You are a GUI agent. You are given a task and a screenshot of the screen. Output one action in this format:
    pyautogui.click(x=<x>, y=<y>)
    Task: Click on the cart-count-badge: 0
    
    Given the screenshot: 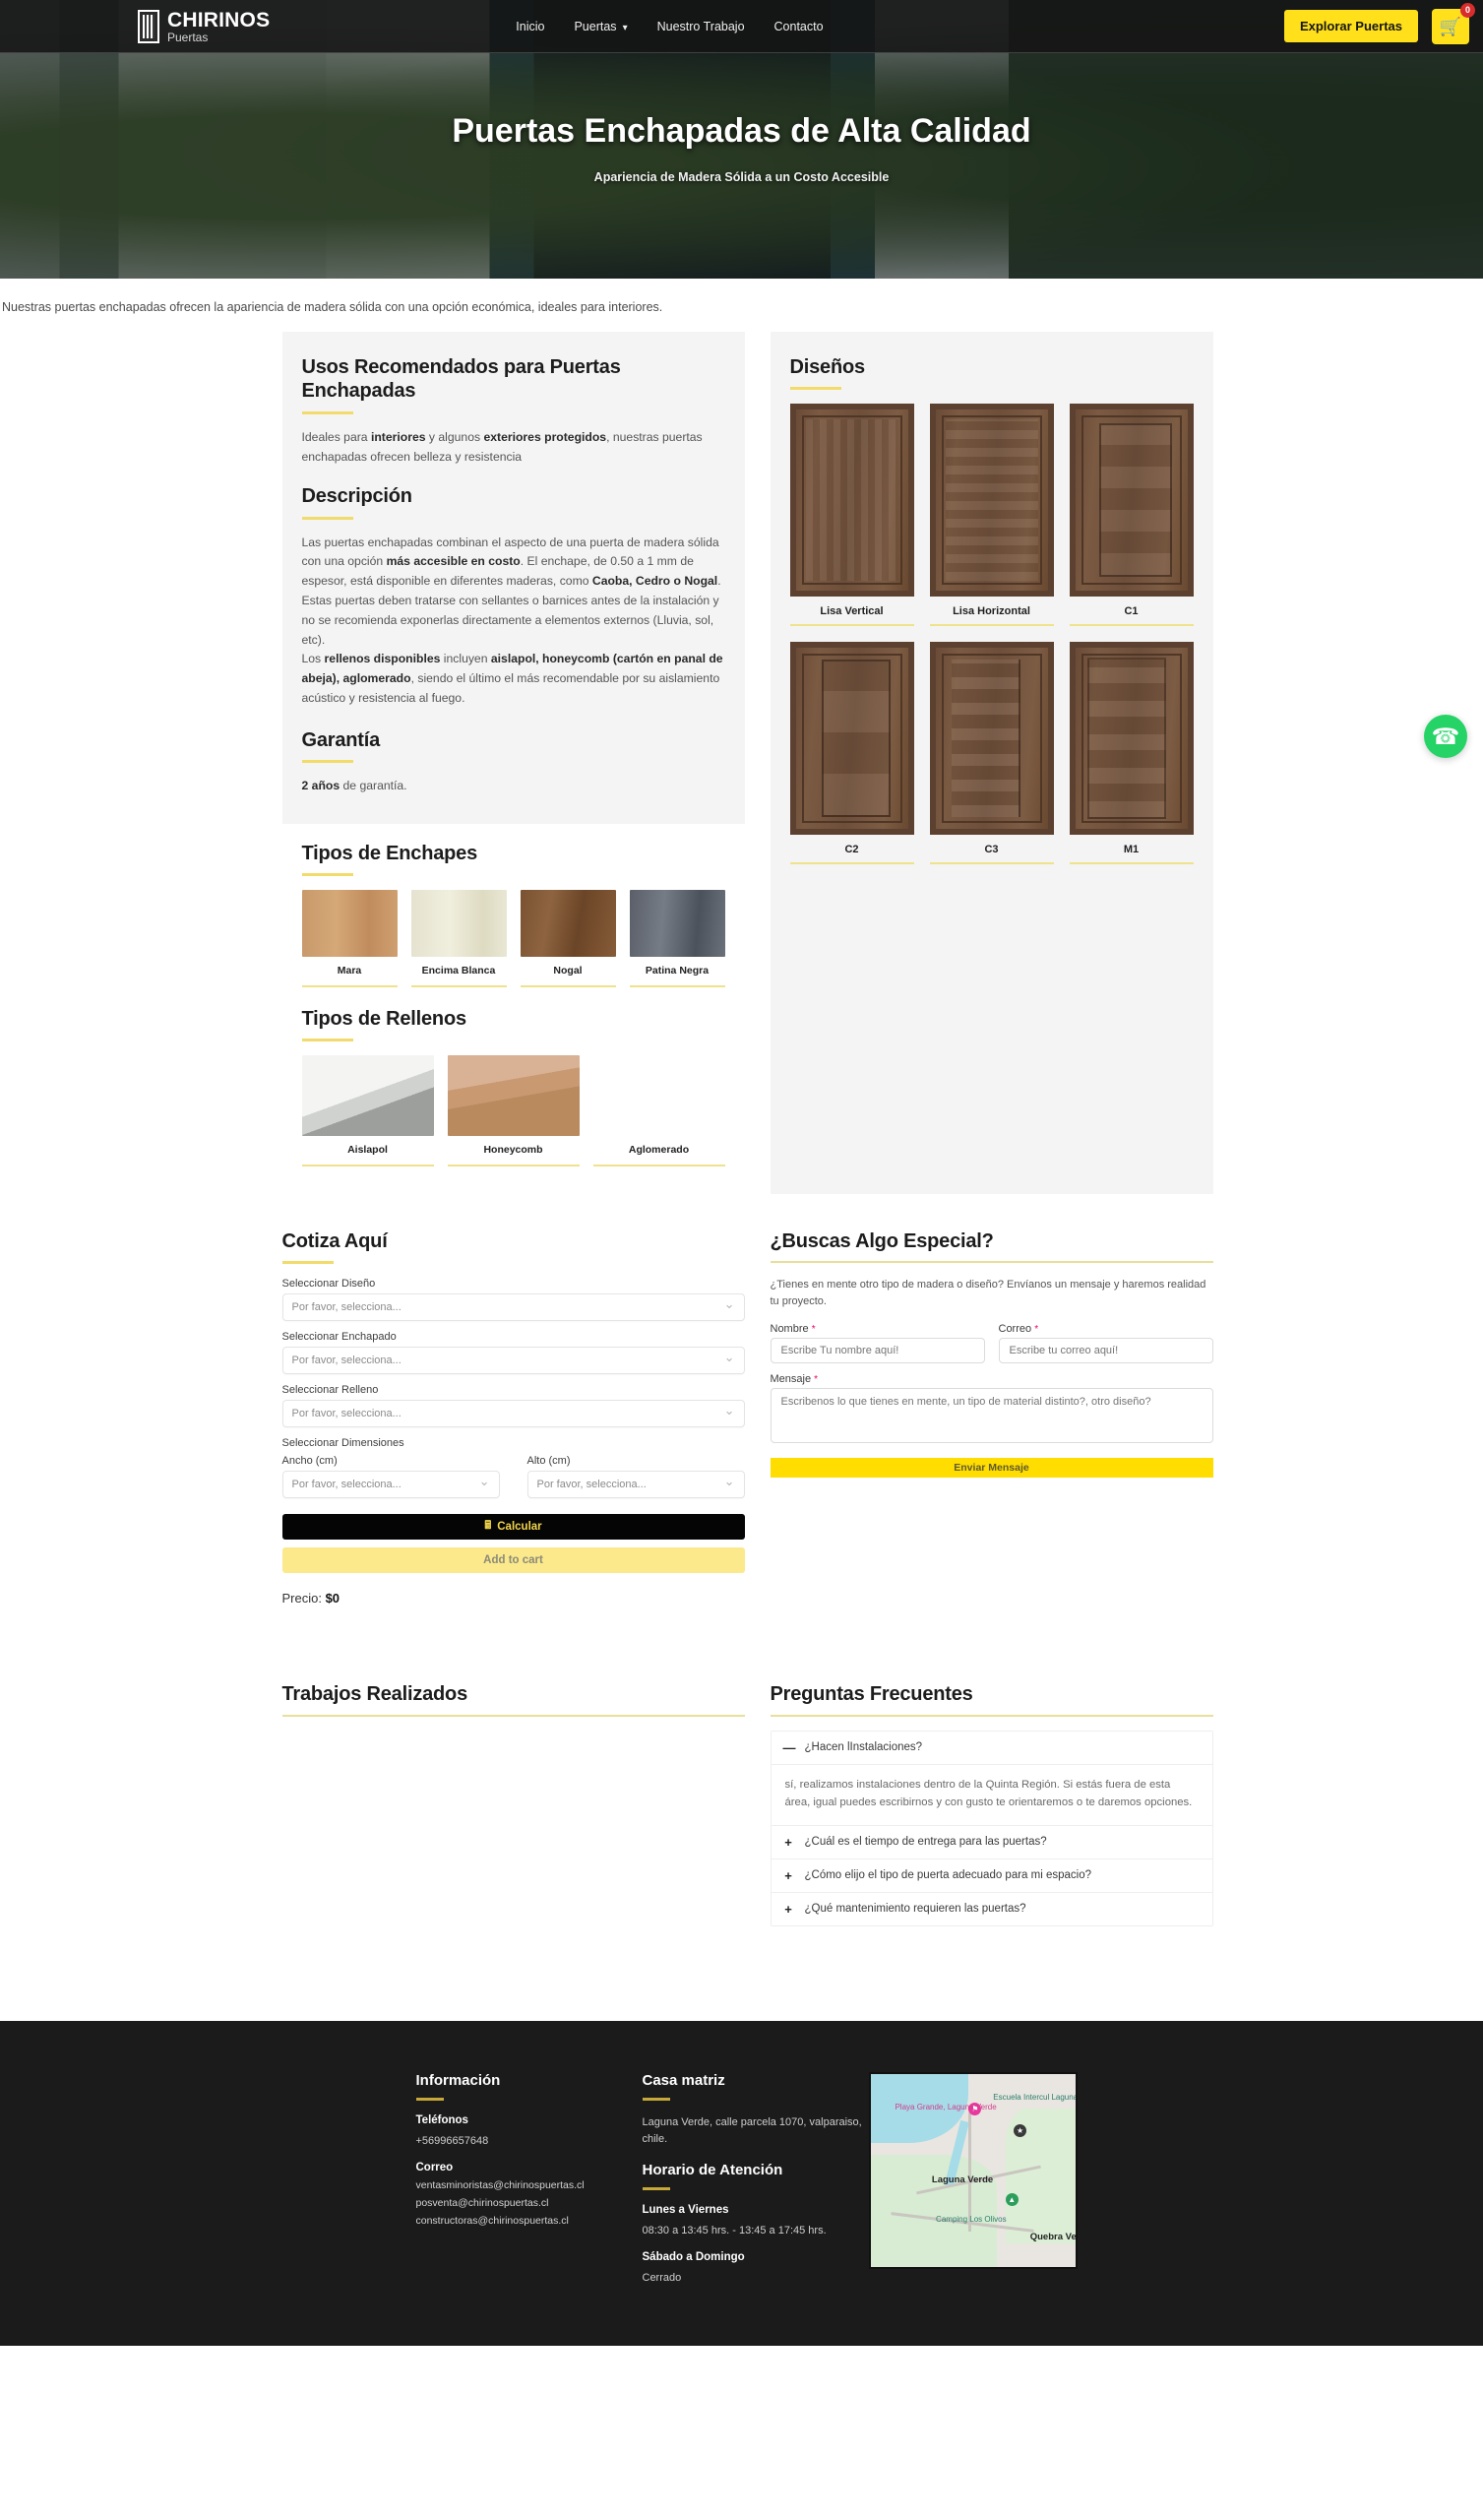 What is the action you would take?
    pyautogui.click(x=1467, y=10)
    